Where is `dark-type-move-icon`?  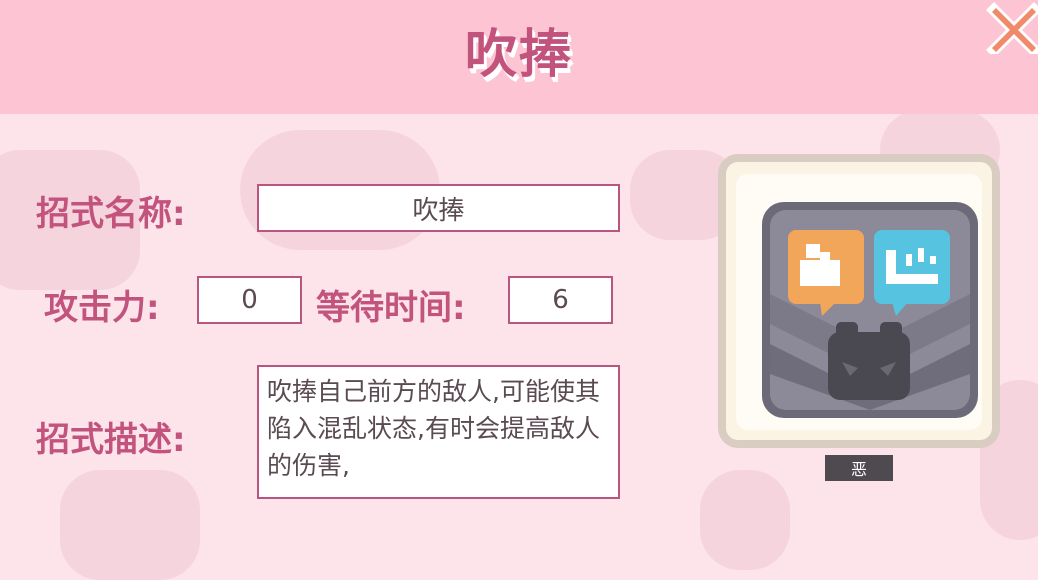
dark-type-move-icon is located at coordinates (870, 310).